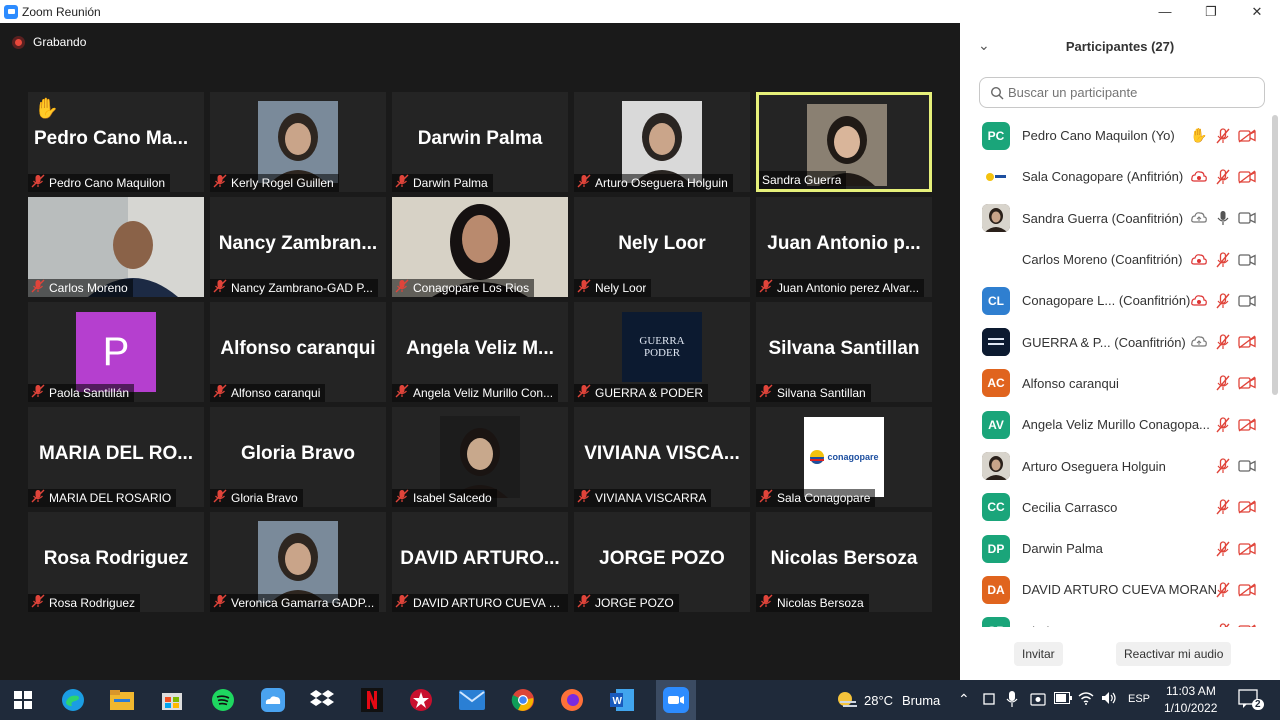 The width and height of the screenshot is (1280, 720). I want to click on pokerstars-icon, so click(421, 700).